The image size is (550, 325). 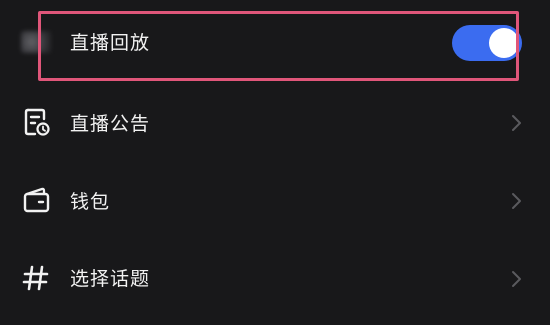 What do you see at coordinates (36, 278) in the screenshot?
I see `hashtag-icon` at bounding box center [36, 278].